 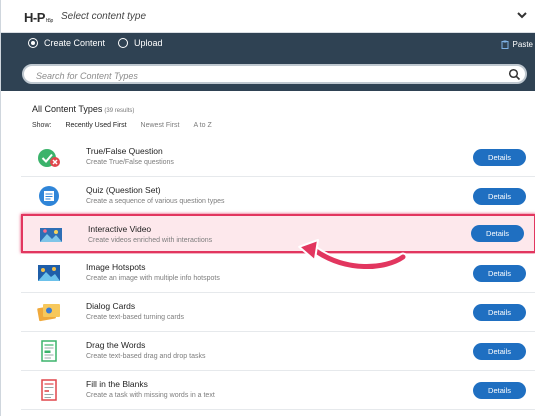 I want to click on drag-words-icon, so click(x=49, y=351).